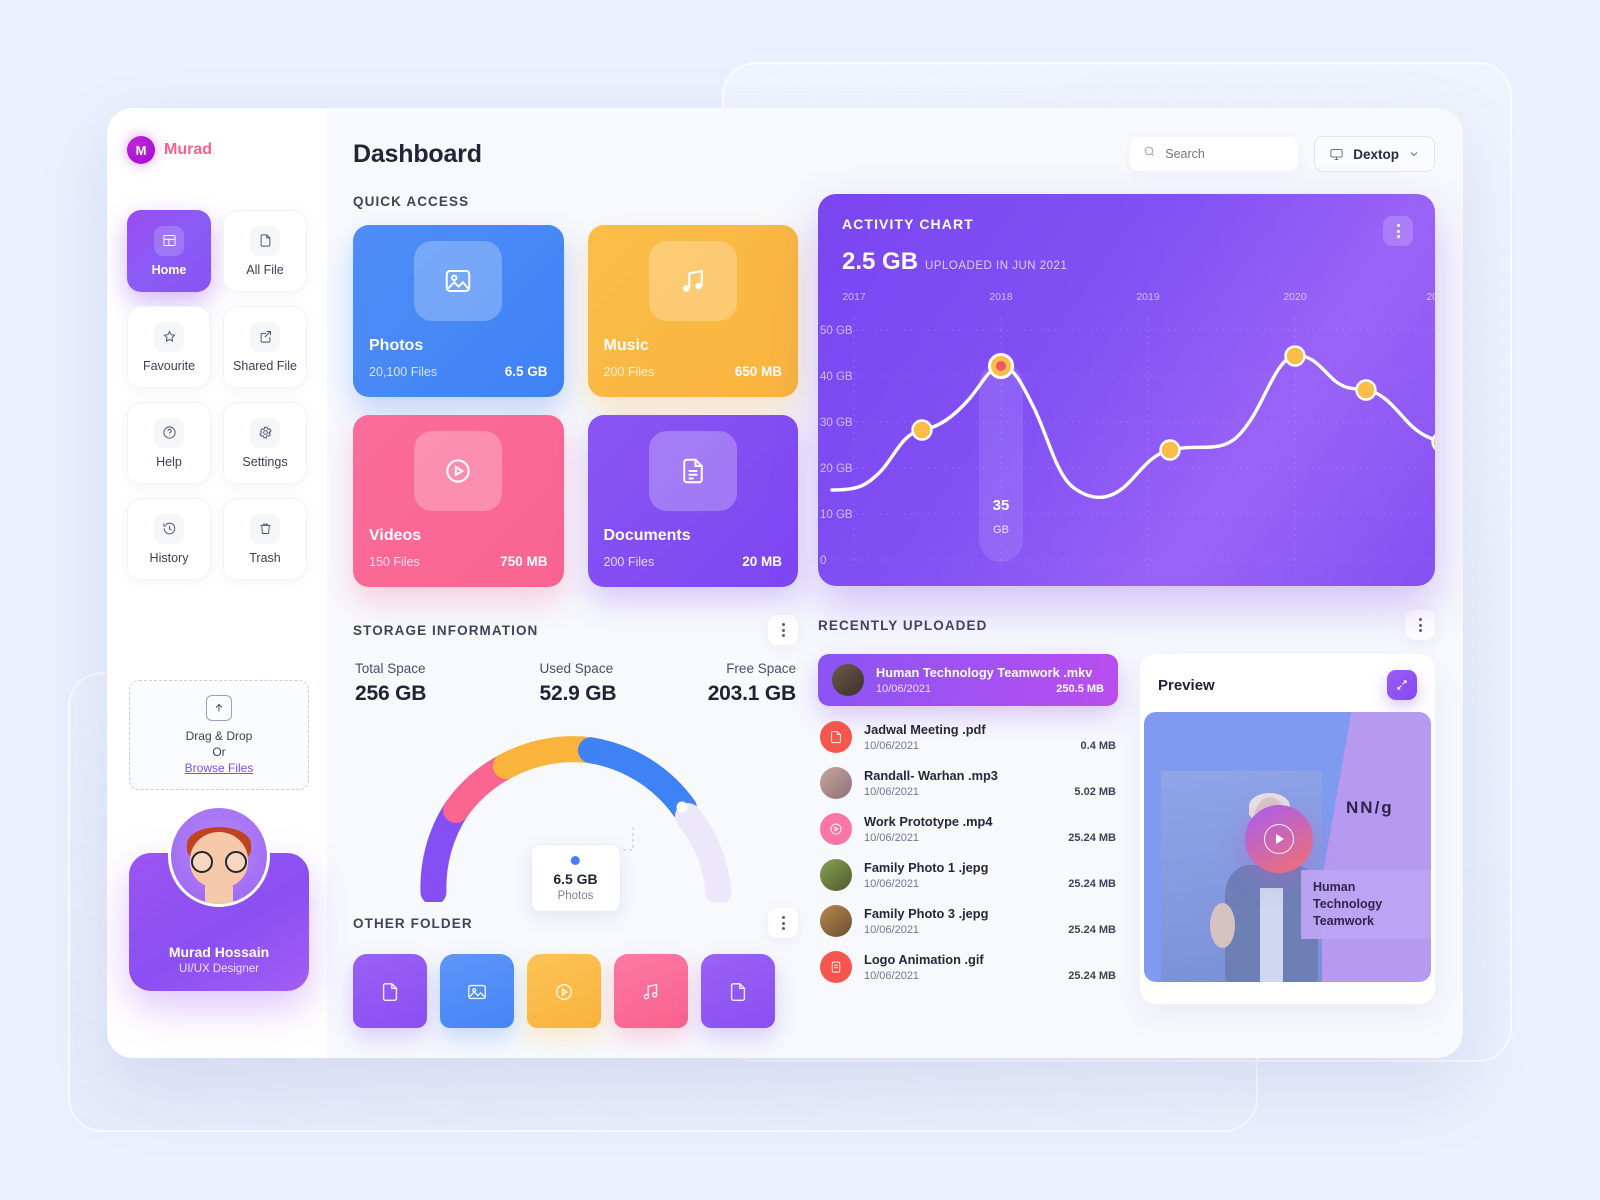 Image resolution: width=1600 pixels, height=1200 pixels. I want to click on list-item: Family Photo 1 .jepg 10/06/2021 25.24 MB, so click(968, 875).